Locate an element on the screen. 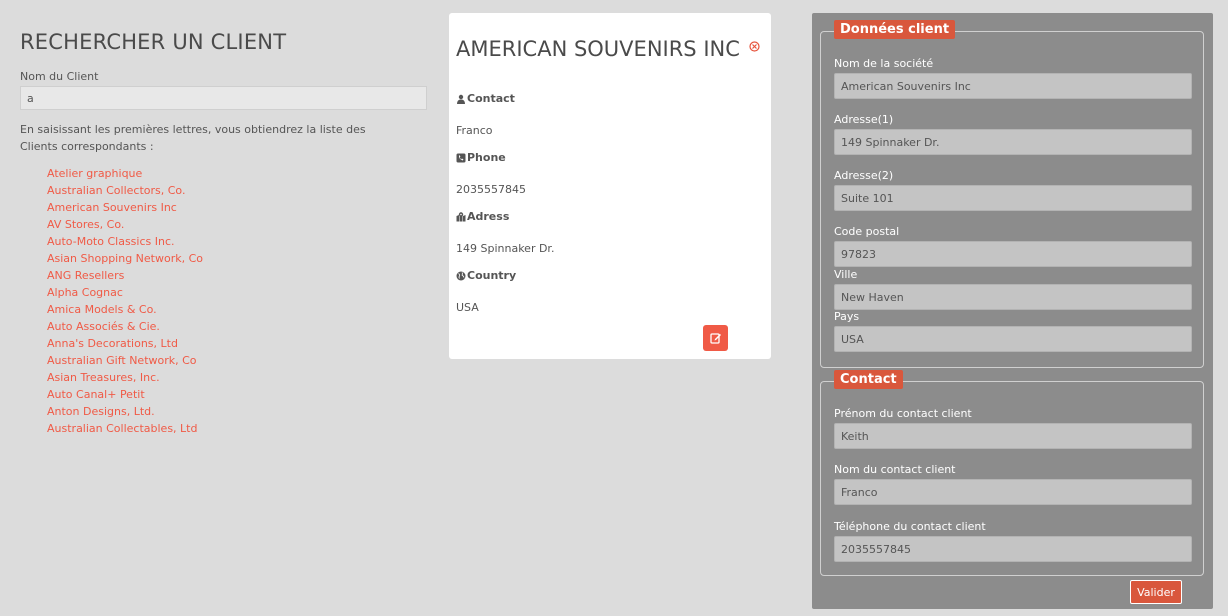 This screenshot has height=616, width=1228. contact-legend: Contact is located at coordinates (868, 379).